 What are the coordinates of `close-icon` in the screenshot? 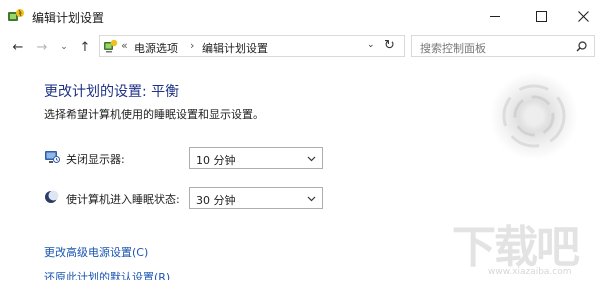 It's located at (583, 16).